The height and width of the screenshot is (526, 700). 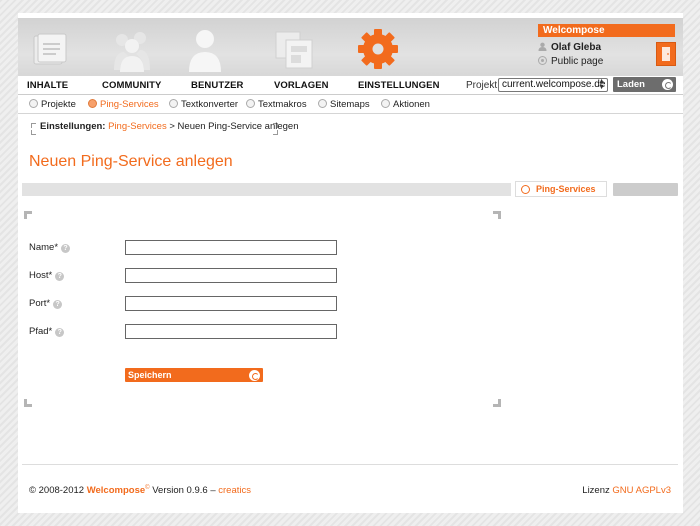 I want to click on subnav-label: Projekte, so click(x=58, y=104).